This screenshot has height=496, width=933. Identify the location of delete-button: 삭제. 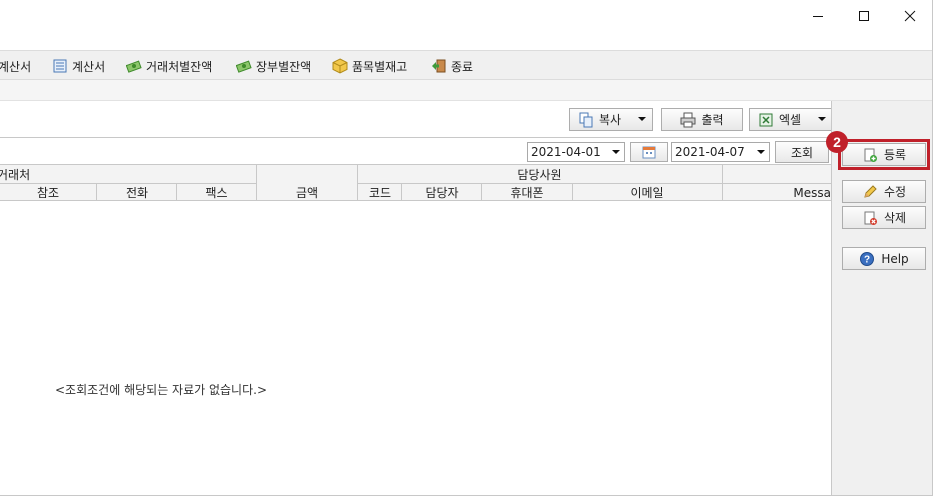
(884, 217).